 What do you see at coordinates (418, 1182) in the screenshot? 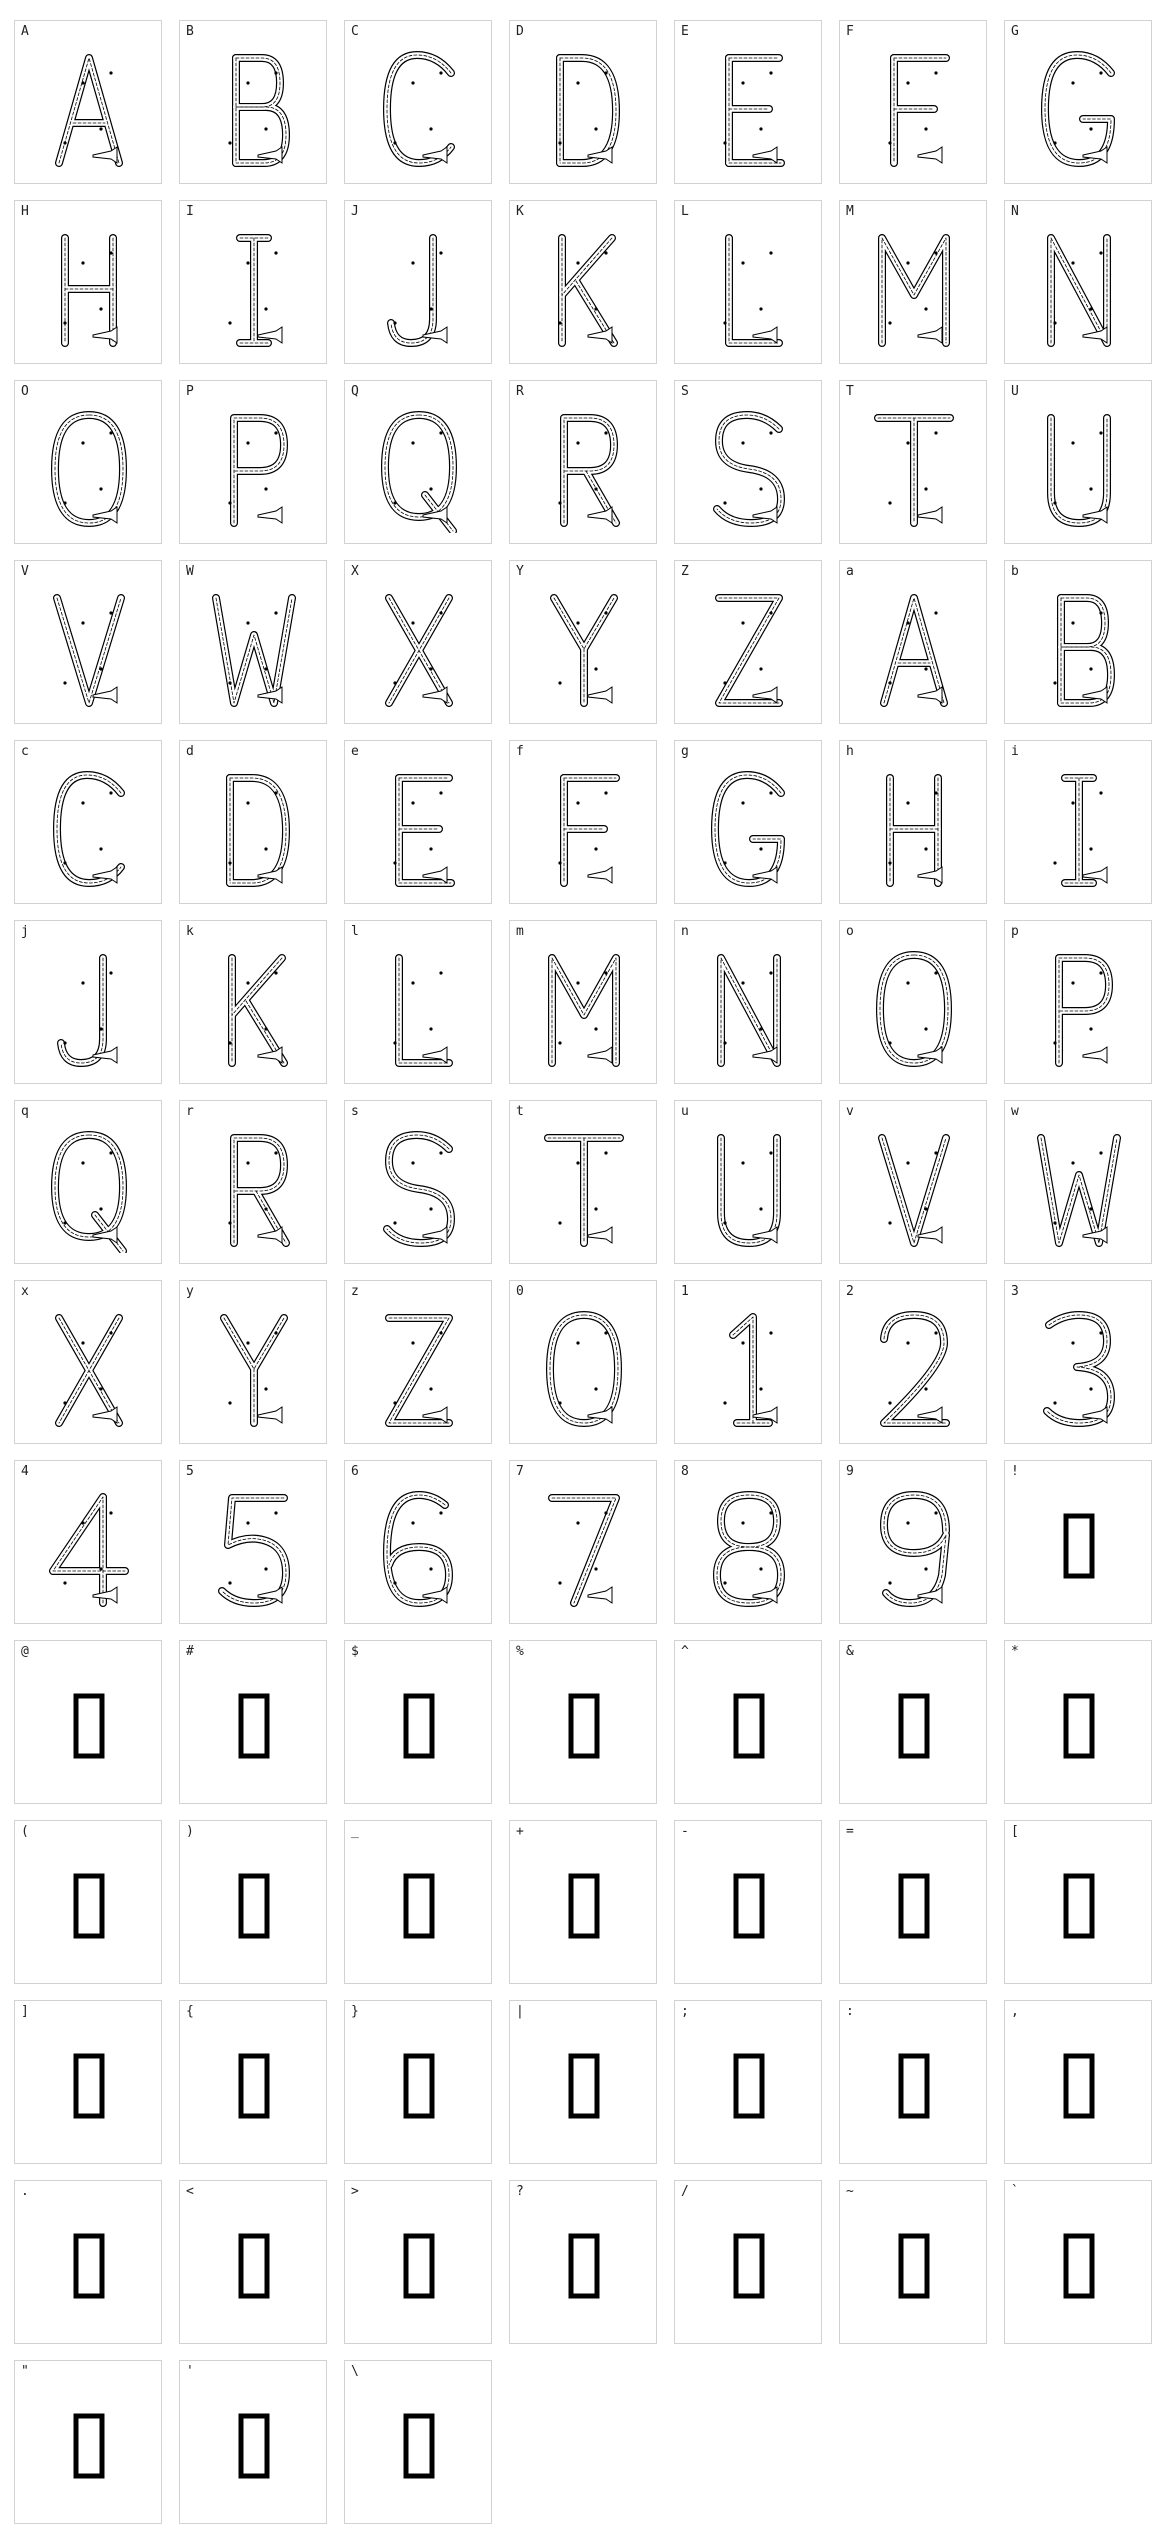
I see `glyph-cell-s: s` at bounding box center [418, 1182].